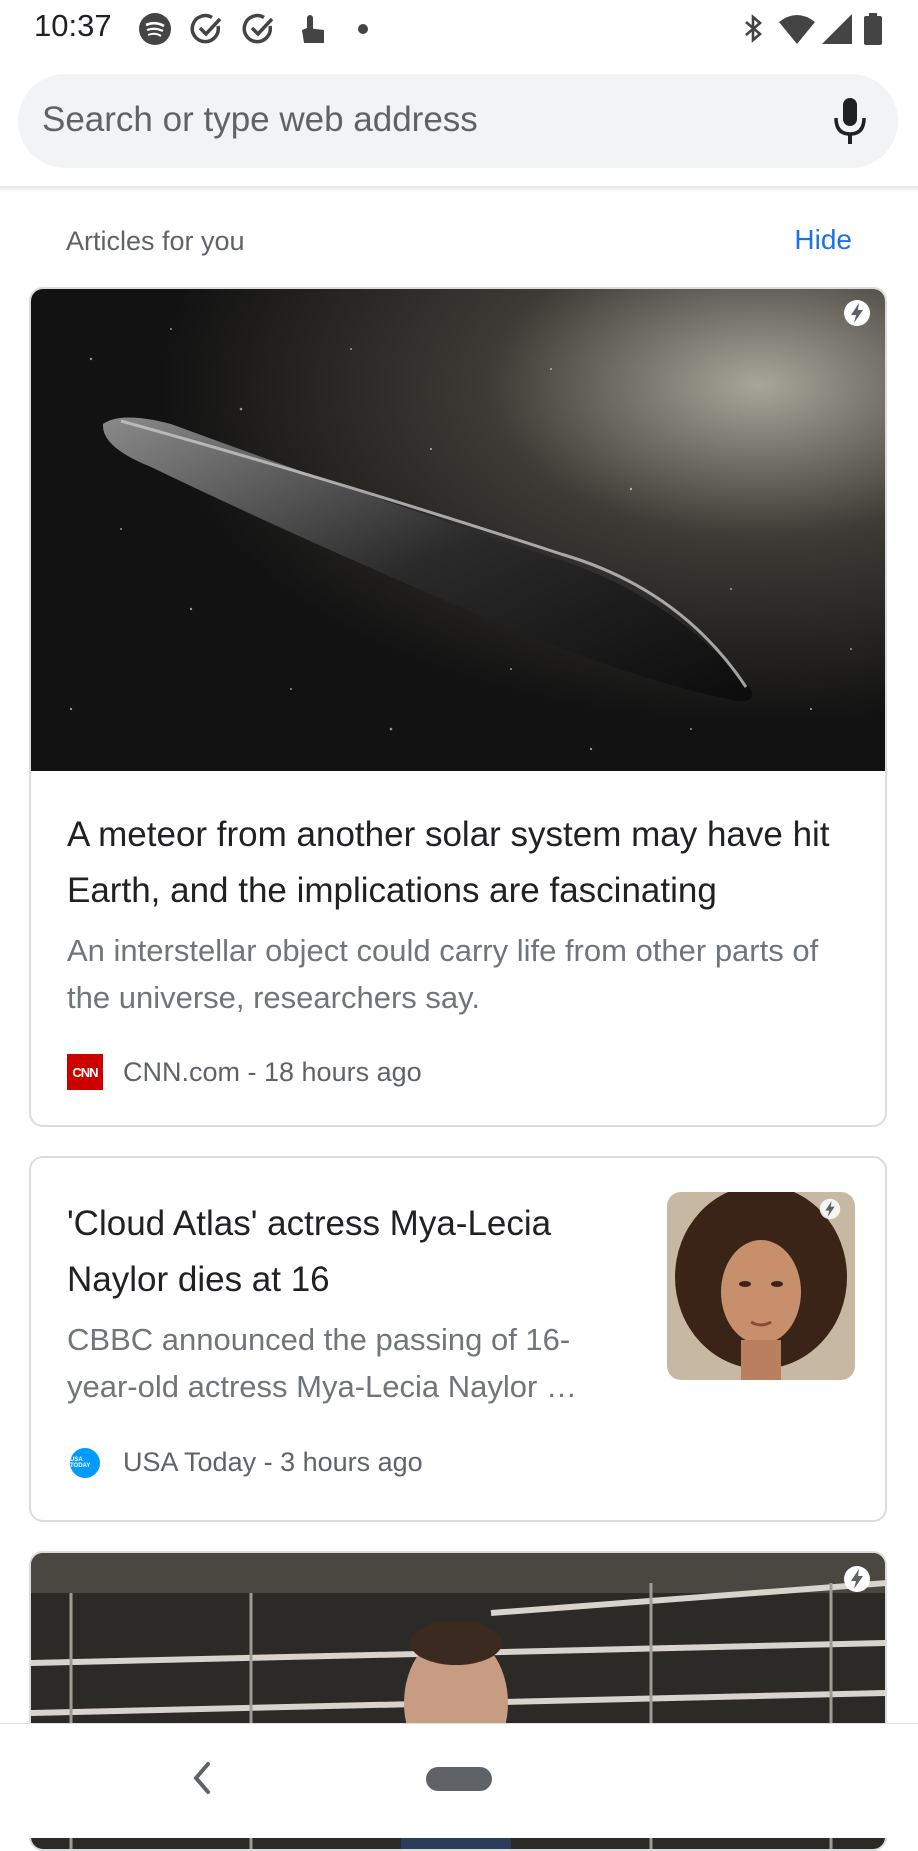 The width and height of the screenshot is (918, 1851). Describe the element at coordinates (85, 1462) in the screenshot. I see `usa-today-logo-icon: USA TODAY` at that location.